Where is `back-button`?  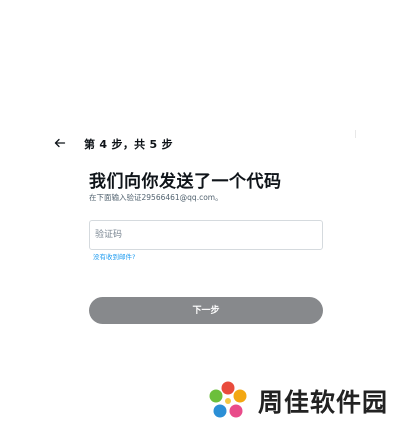
back-button is located at coordinates (60, 143).